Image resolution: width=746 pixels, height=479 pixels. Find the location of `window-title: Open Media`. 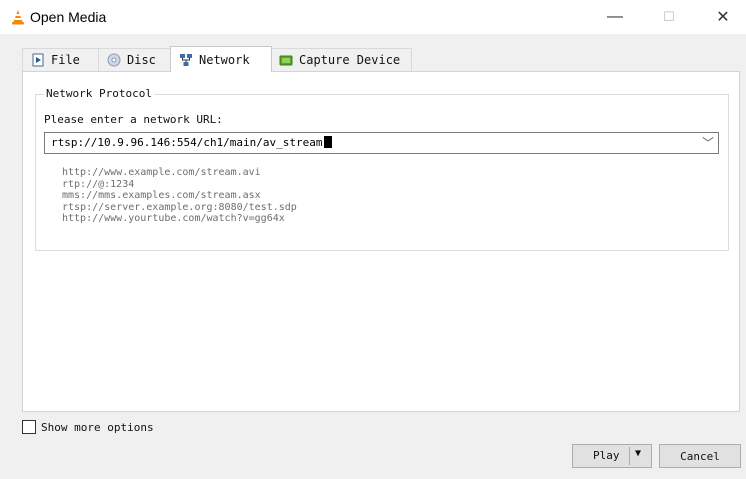

window-title: Open Media is located at coordinates (68, 17).